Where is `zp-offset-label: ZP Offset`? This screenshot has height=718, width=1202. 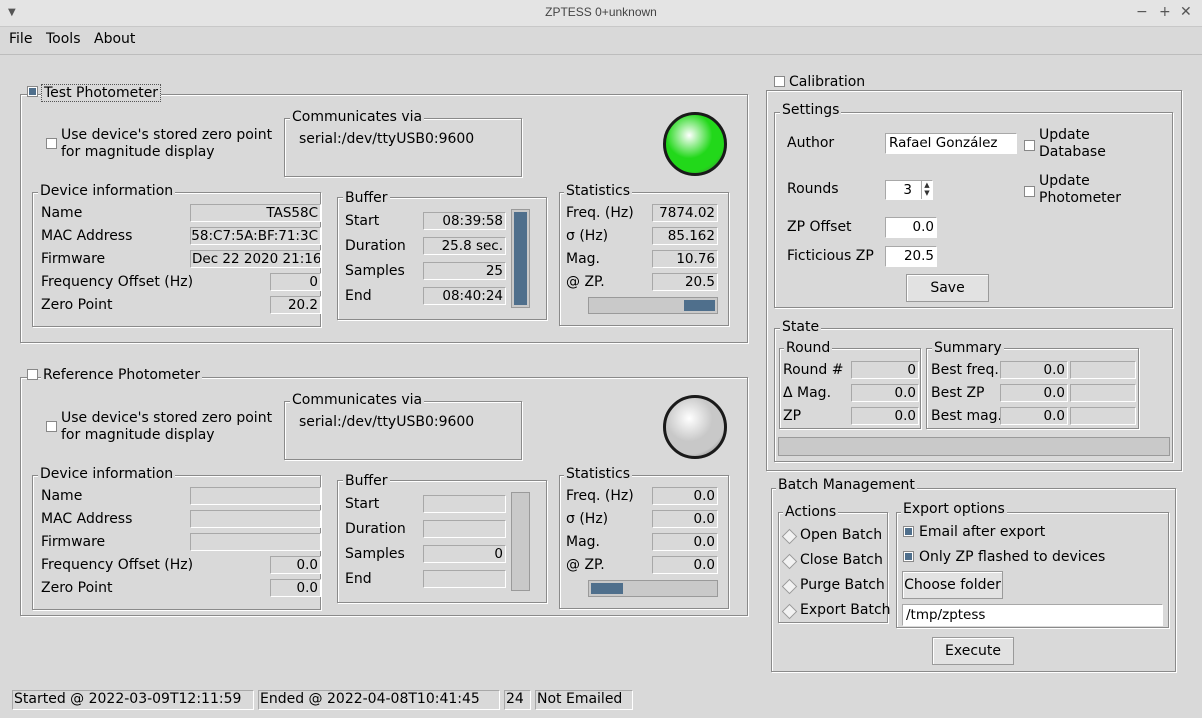
zp-offset-label: ZP Offset is located at coordinates (819, 227).